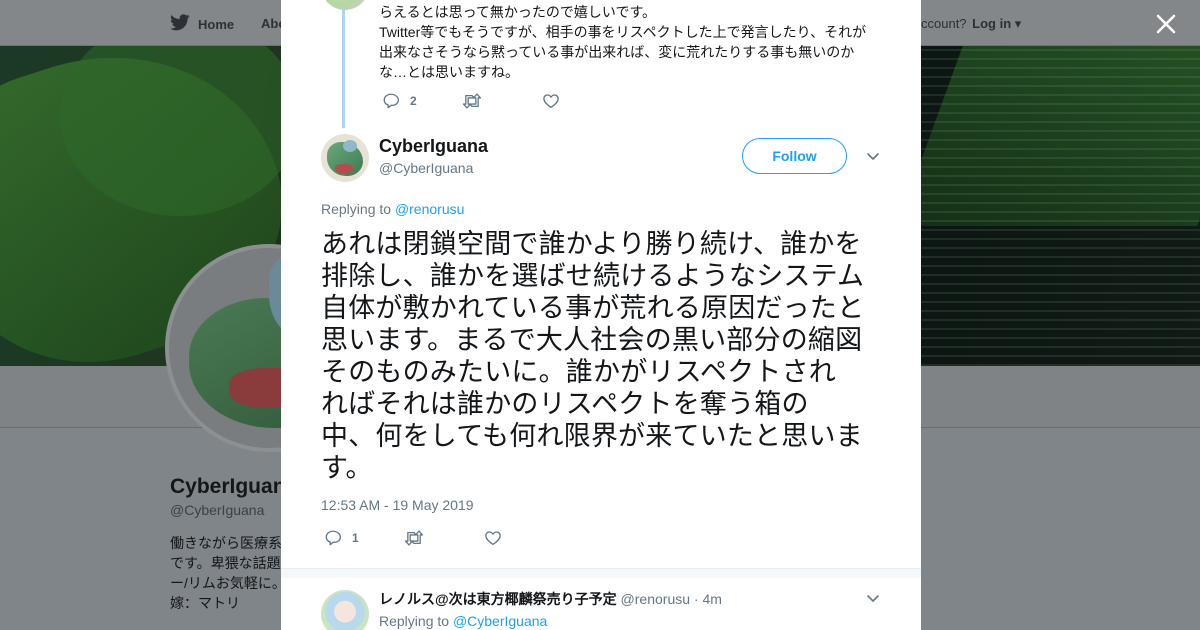  I want to click on account-prompt: ccount?, so click(944, 23).